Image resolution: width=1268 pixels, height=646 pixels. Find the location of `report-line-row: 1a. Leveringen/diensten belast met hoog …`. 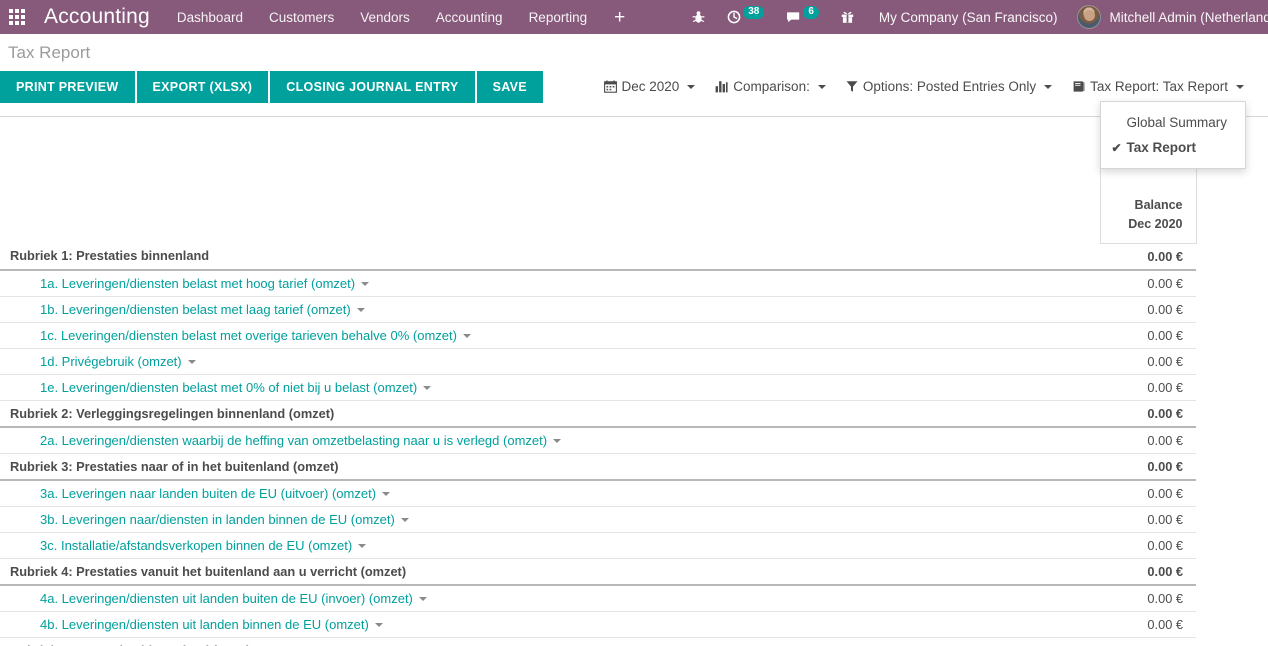

report-line-row: 1a. Leveringen/diensten belast met hoog … is located at coordinates (634, 283).